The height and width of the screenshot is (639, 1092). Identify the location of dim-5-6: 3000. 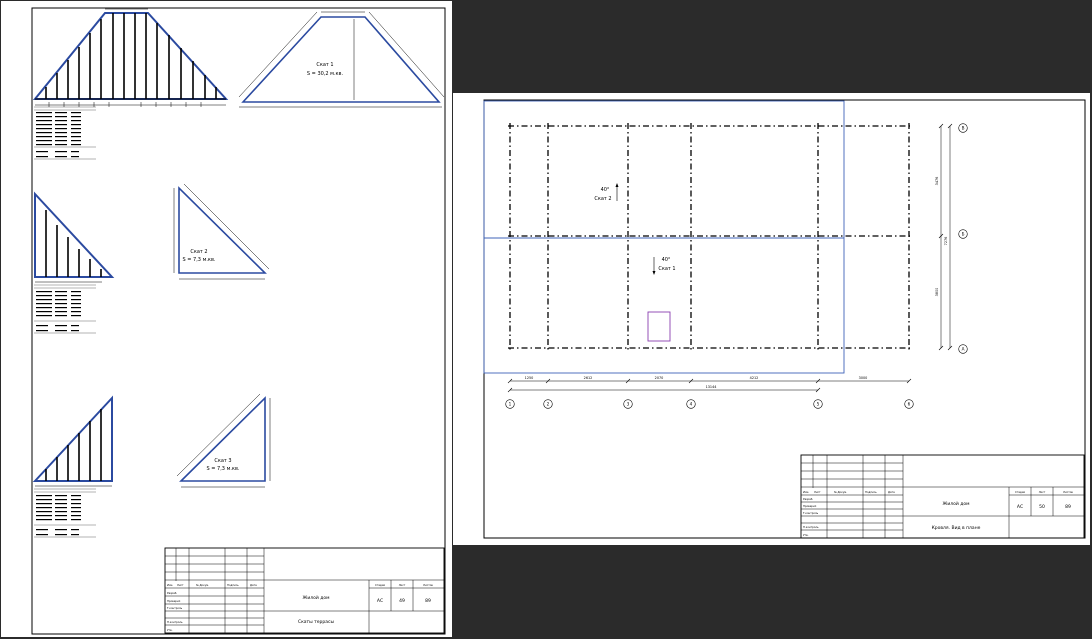
(863, 378).